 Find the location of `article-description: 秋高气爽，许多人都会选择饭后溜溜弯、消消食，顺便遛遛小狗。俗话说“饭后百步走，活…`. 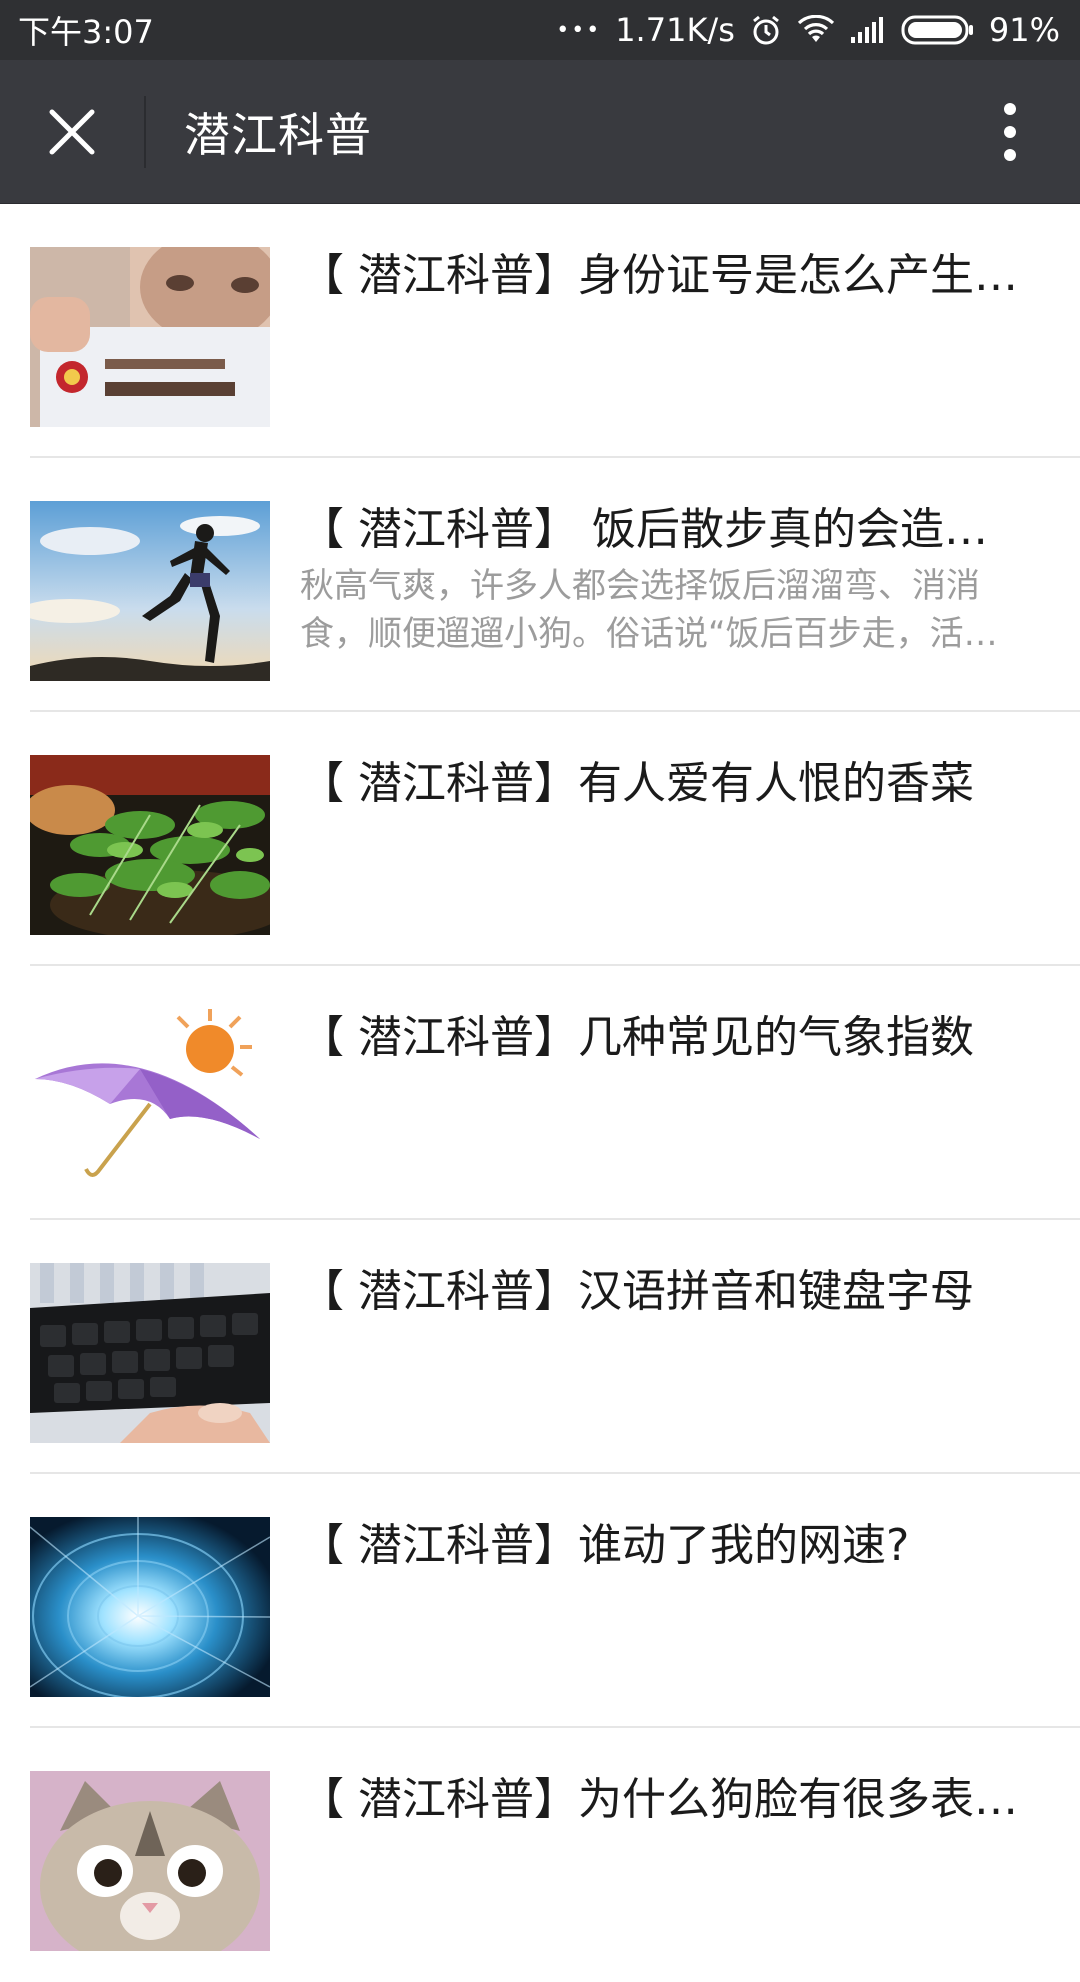

article-description: 秋高气爽，许多人都会选择饭后溜溜弯、消消食，顺便遛遛小狗。俗话说“饭后百步走，活… is located at coordinates (649, 610).